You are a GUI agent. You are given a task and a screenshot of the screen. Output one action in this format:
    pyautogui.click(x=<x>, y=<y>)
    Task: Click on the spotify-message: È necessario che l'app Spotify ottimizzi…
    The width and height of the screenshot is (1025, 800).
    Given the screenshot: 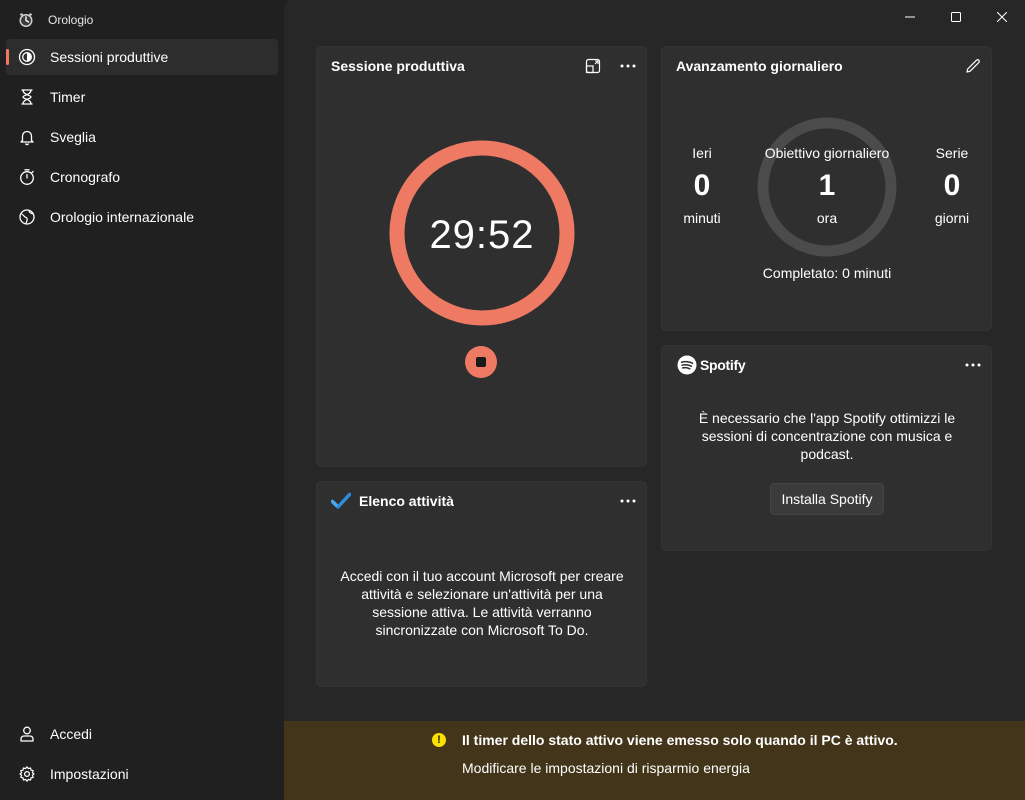 What is the action you would take?
    pyautogui.click(x=827, y=436)
    